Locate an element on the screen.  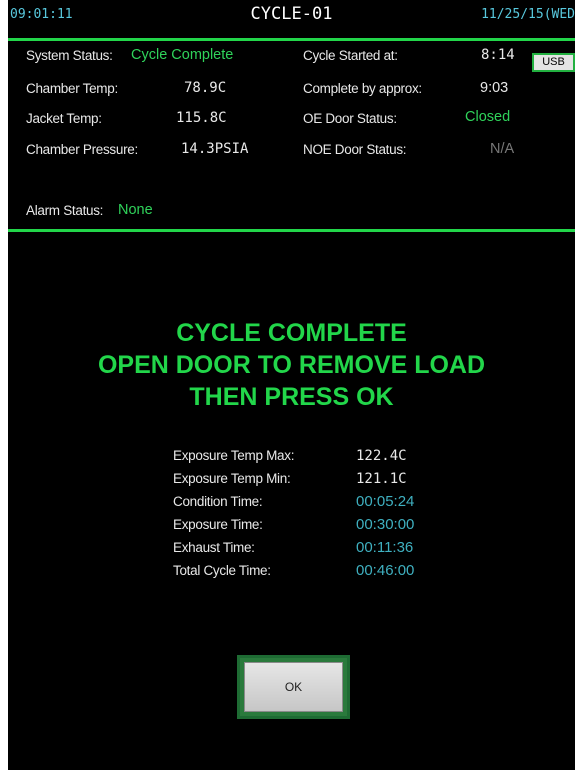
complete-by-label: Complete by approx: is located at coordinates (362, 88).